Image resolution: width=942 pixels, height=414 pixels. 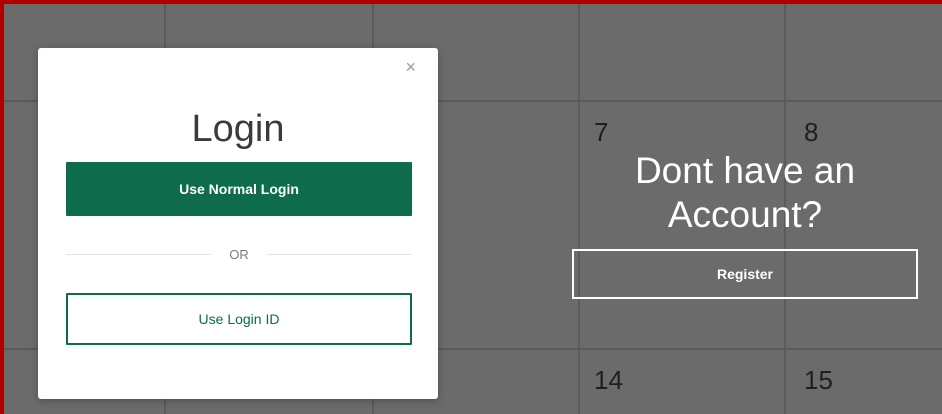 What do you see at coordinates (745, 192) in the screenshot?
I see `register-prompt-title: Dont have an Account?` at bounding box center [745, 192].